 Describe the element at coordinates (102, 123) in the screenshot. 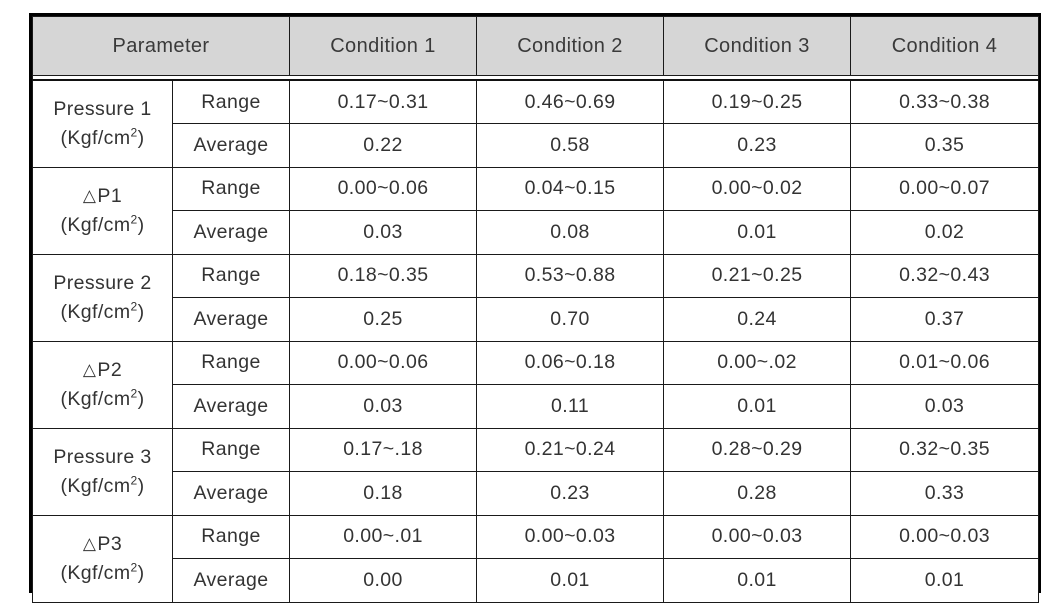

I see `row-header-pressure-1: Pressure 1 (Kgf/cm2)` at that location.